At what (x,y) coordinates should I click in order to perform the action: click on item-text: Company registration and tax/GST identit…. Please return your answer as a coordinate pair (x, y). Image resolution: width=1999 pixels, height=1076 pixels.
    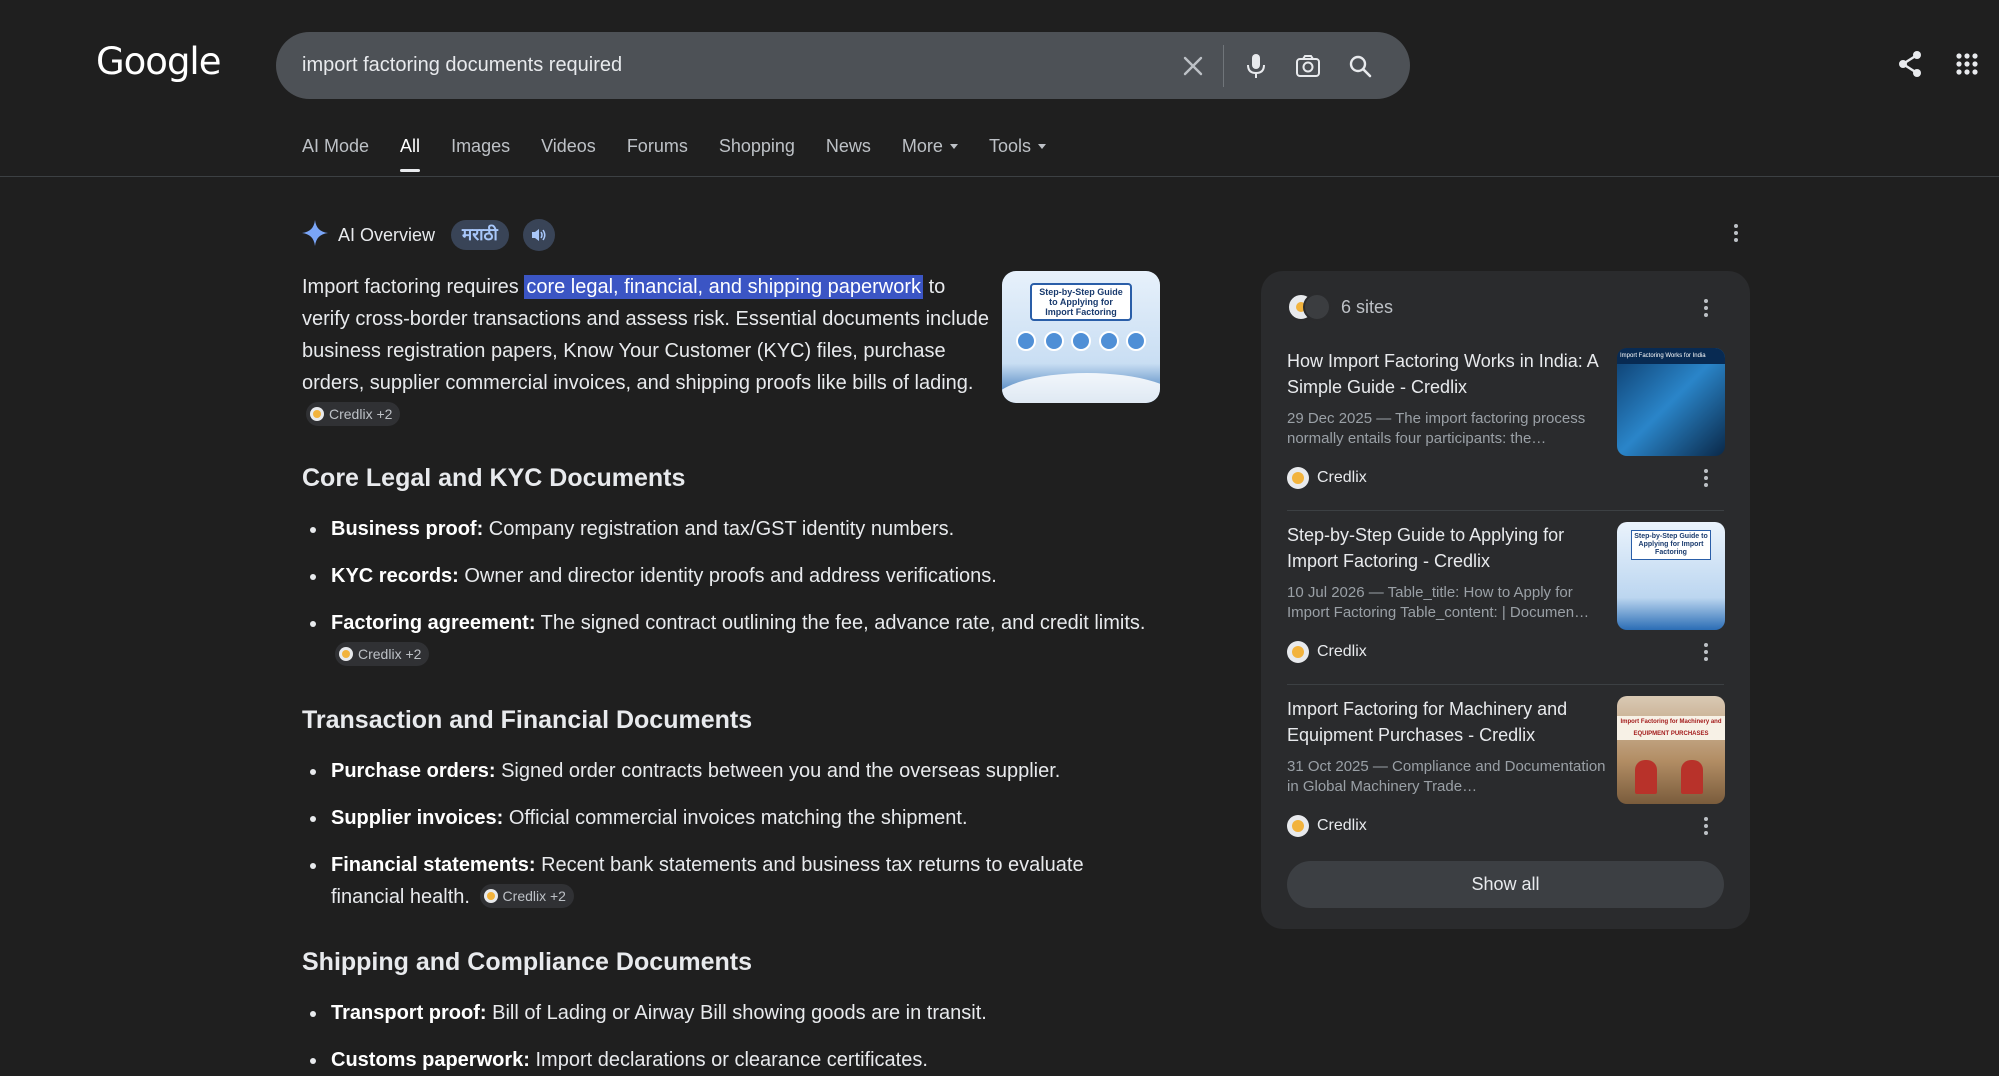
    Looking at the image, I should click on (719, 529).